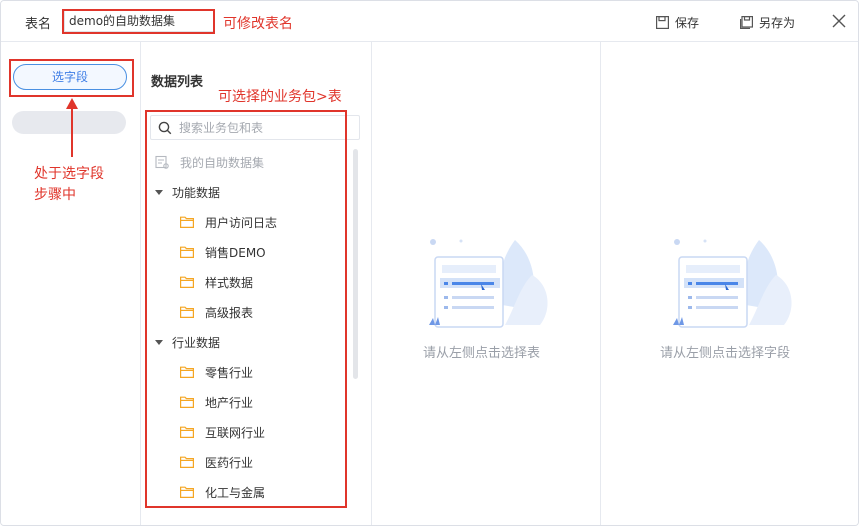  Describe the element at coordinates (38, 24) in the screenshot. I see `table-name-label: 表名` at that location.